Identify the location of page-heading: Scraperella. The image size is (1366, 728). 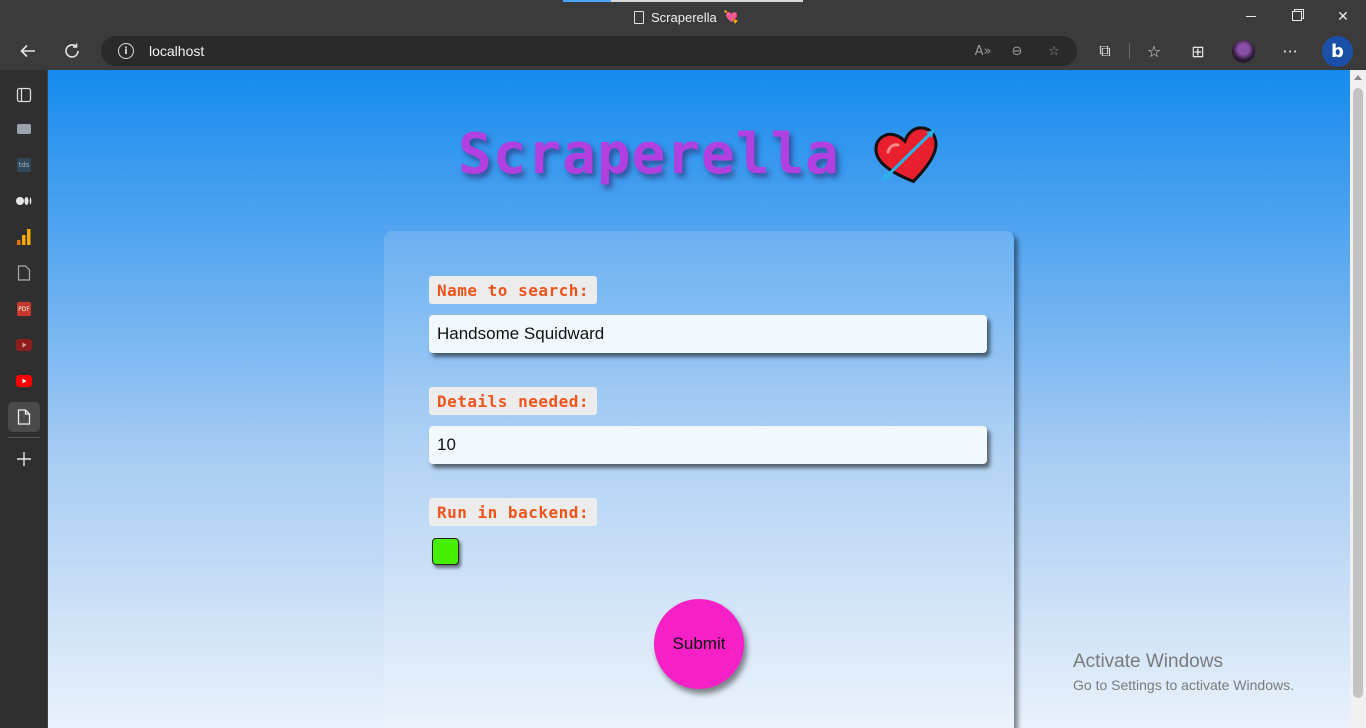
(700, 154).